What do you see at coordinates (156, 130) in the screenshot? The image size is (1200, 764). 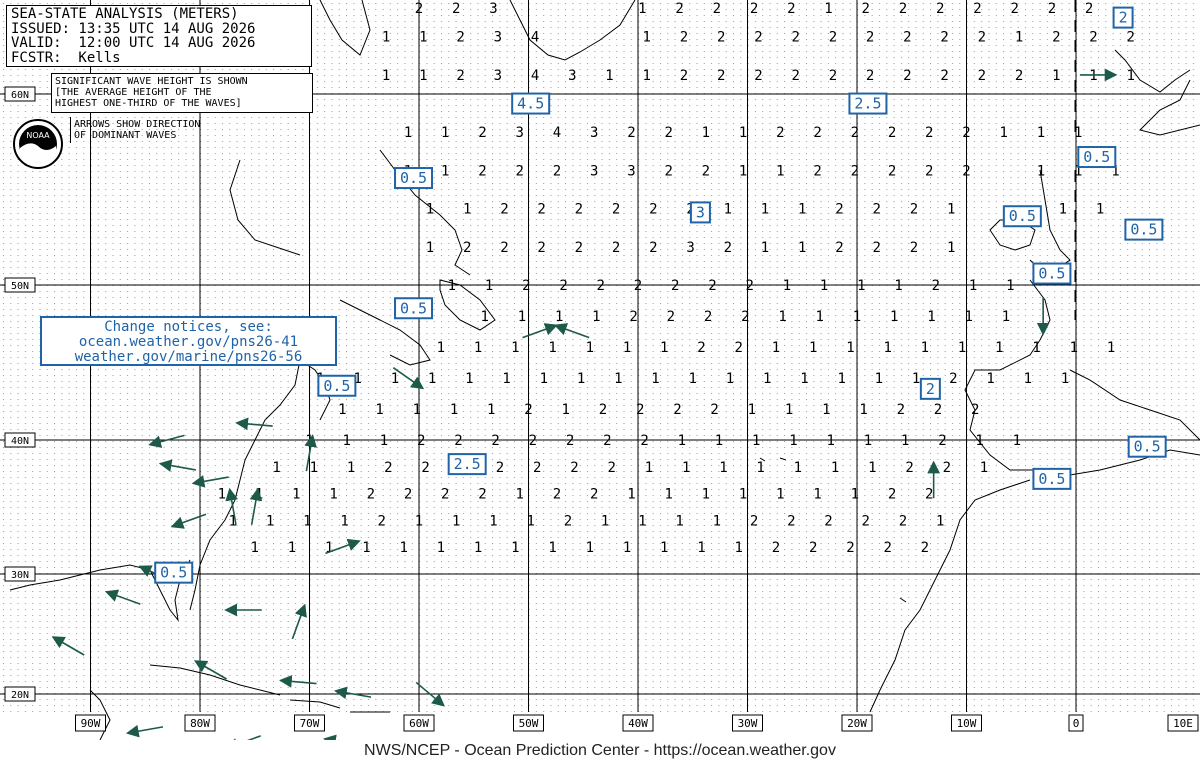 I see `arrow-direction-note: ARROWS SHOW DIRECTION OF DOMINANT WAVES` at bounding box center [156, 130].